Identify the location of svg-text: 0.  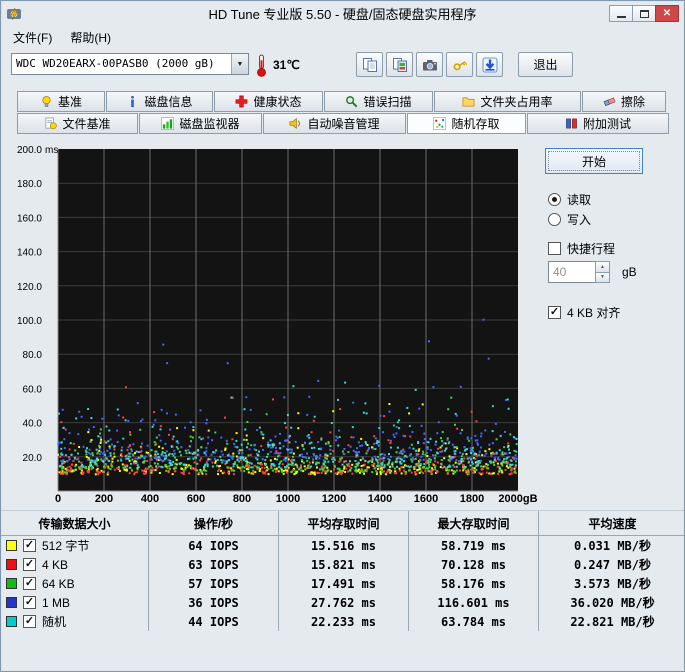
(58, 499).